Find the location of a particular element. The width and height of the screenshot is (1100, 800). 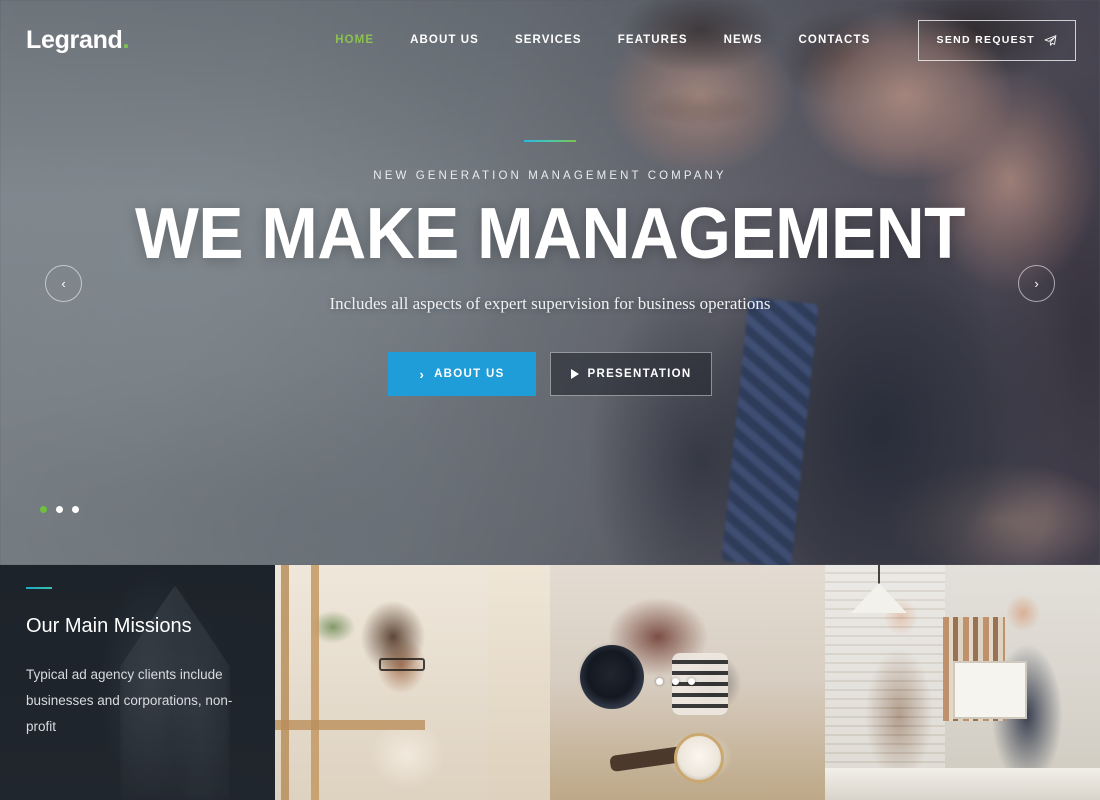

hero-about-us-button: › ABOUT US is located at coordinates (462, 374).